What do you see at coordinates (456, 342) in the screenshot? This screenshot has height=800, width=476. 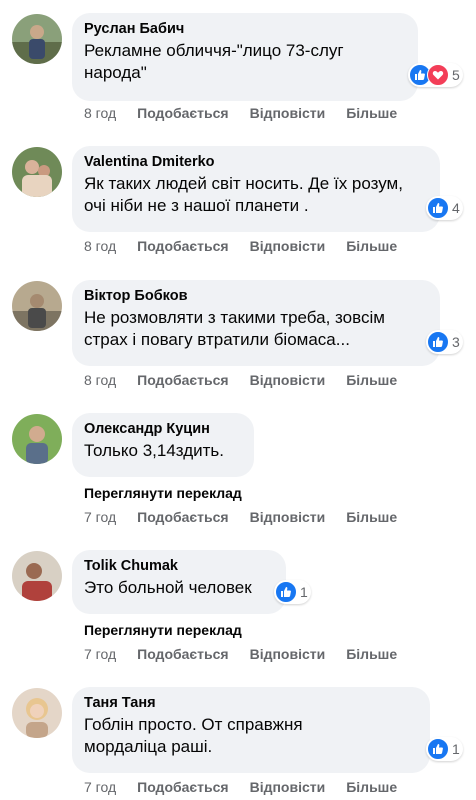 I see `reaction-count: 3` at bounding box center [456, 342].